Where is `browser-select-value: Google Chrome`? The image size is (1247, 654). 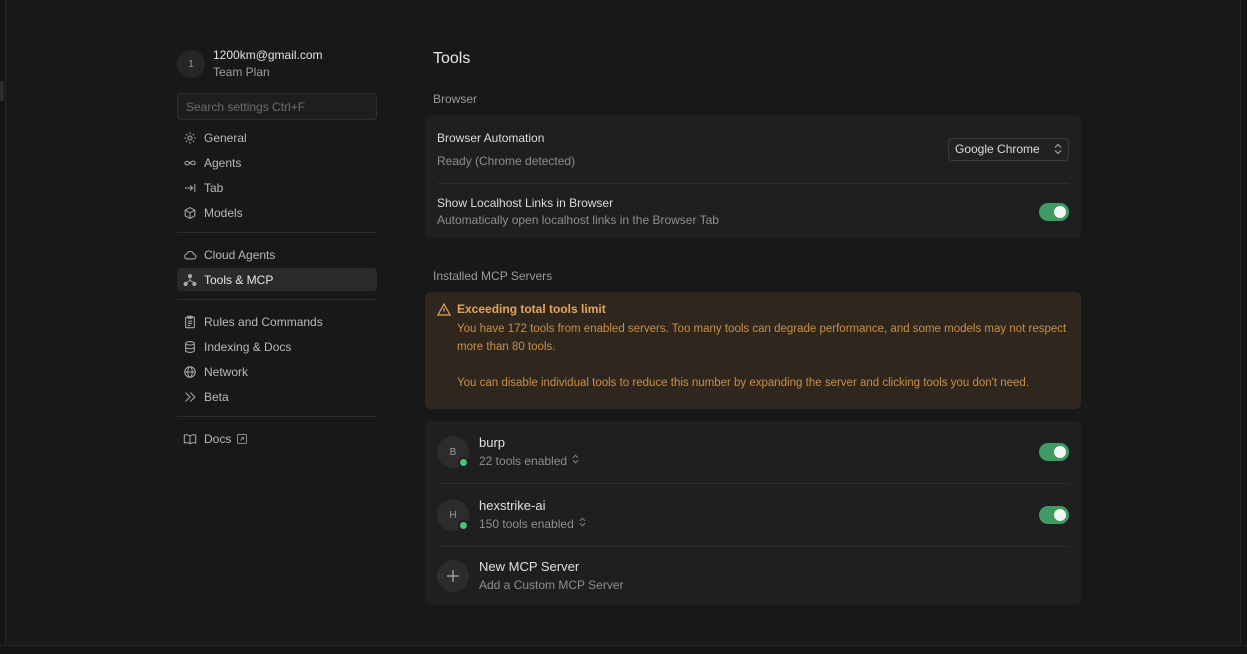 browser-select-value: Google Chrome is located at coordinates (997, 149).